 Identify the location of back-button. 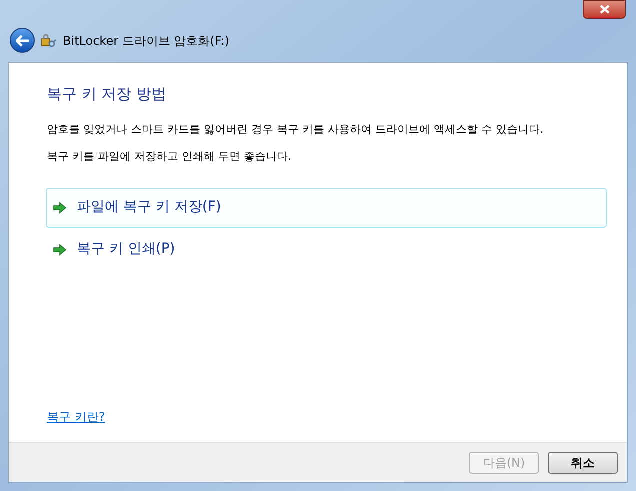
(22, 40).